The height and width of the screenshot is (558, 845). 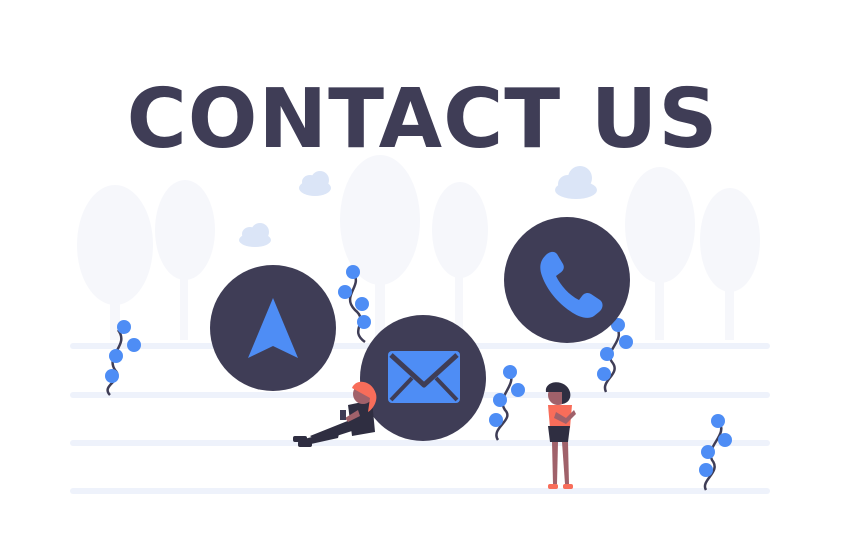 I want to click on phone-button, so click(x=567, y=280).